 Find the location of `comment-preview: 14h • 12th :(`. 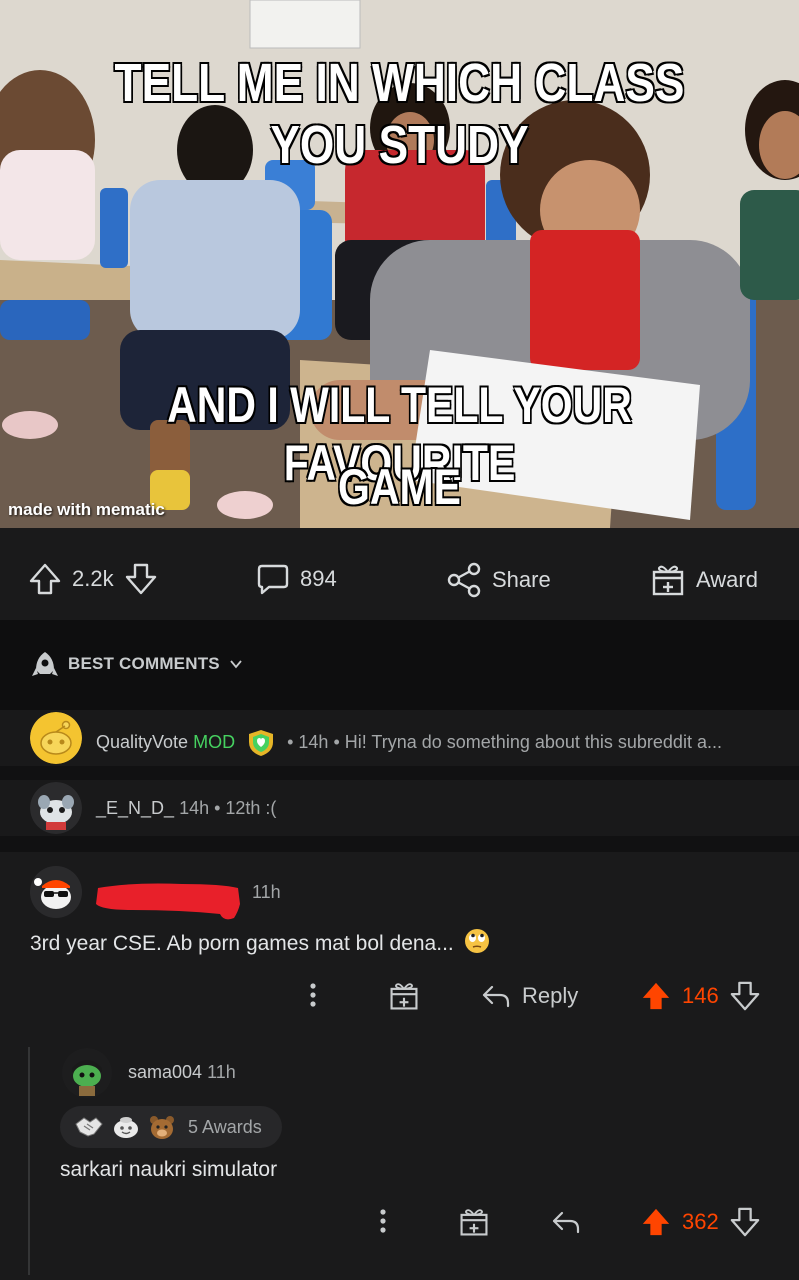

comment-preview: 14h • 12th :( is located at coordinates (228, 808).